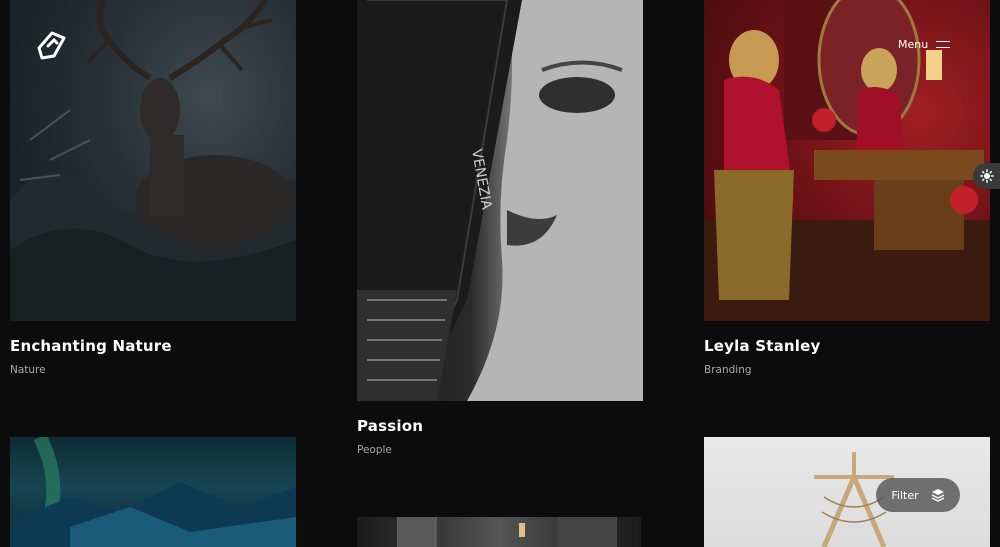 This screenshot has width=1000, height=547. What do you see at coordinates (913, 44) in the screenshot?
I see `menu-label: Menu` at bounding box center [913, 44].